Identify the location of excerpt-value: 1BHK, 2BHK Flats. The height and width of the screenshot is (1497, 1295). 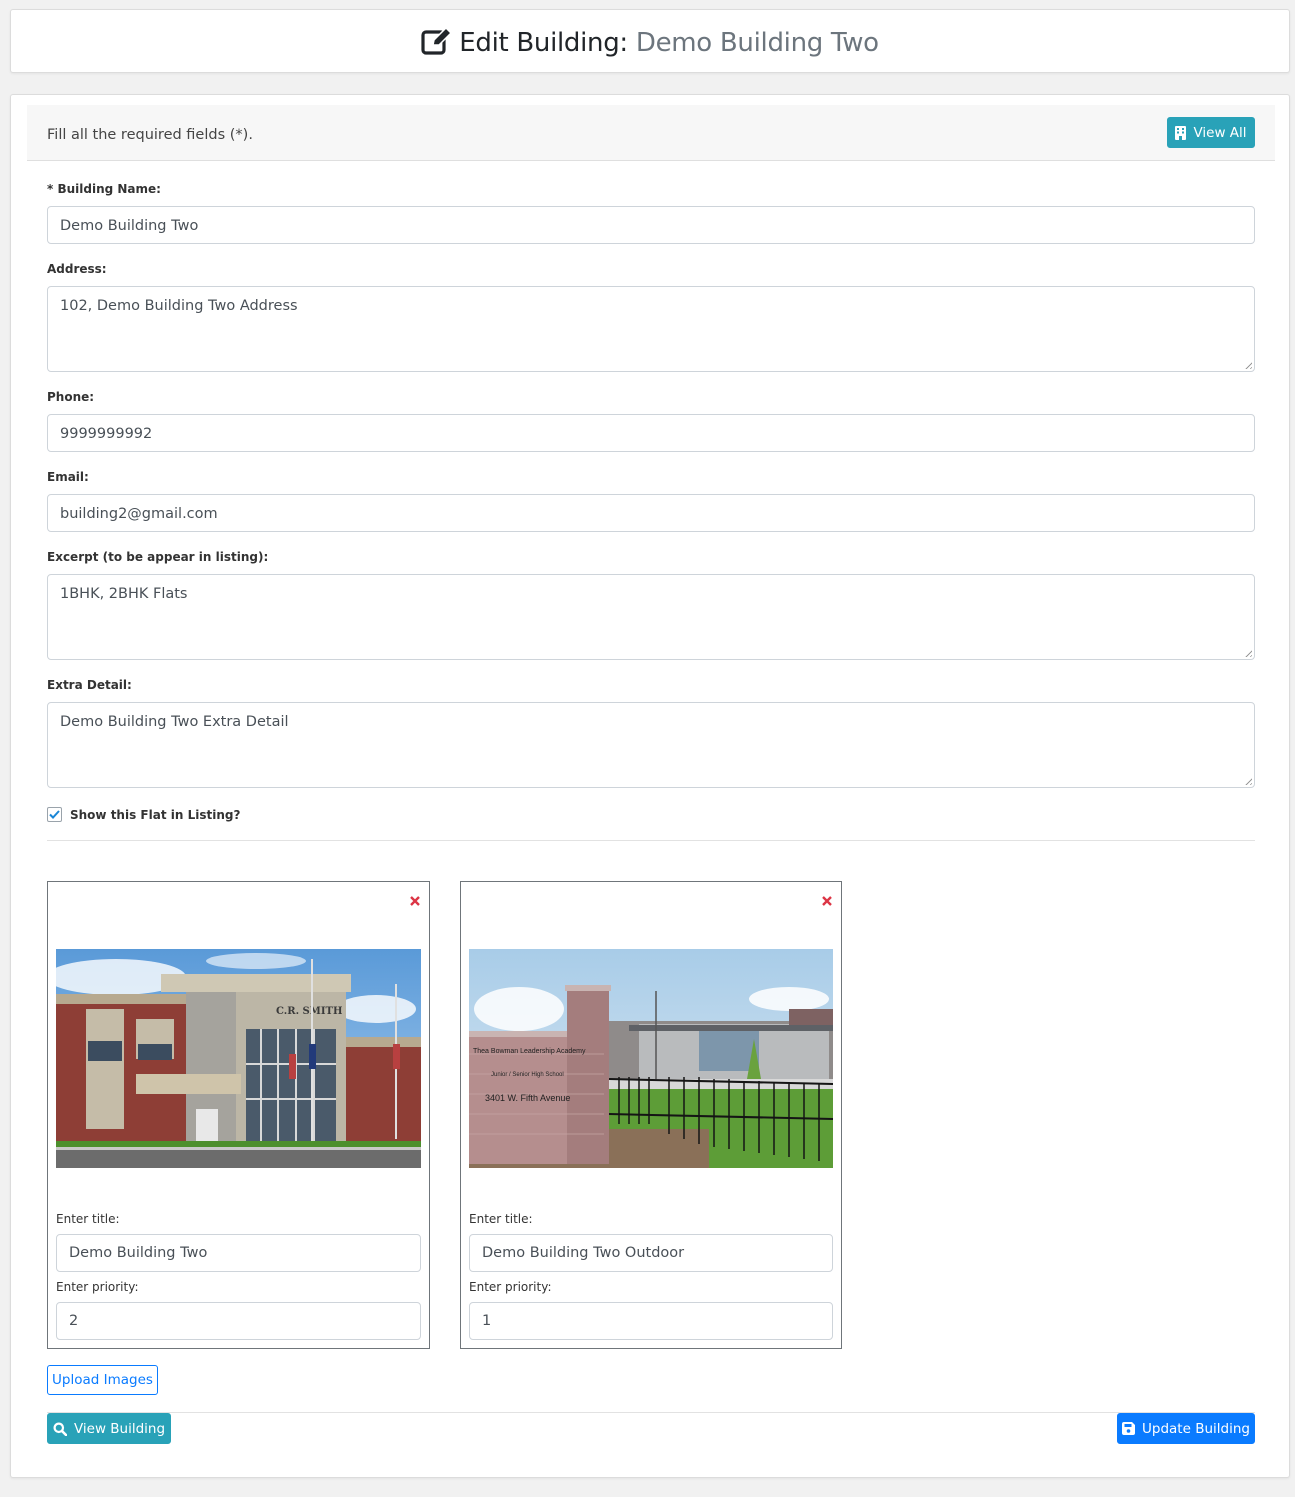
(124, 594).